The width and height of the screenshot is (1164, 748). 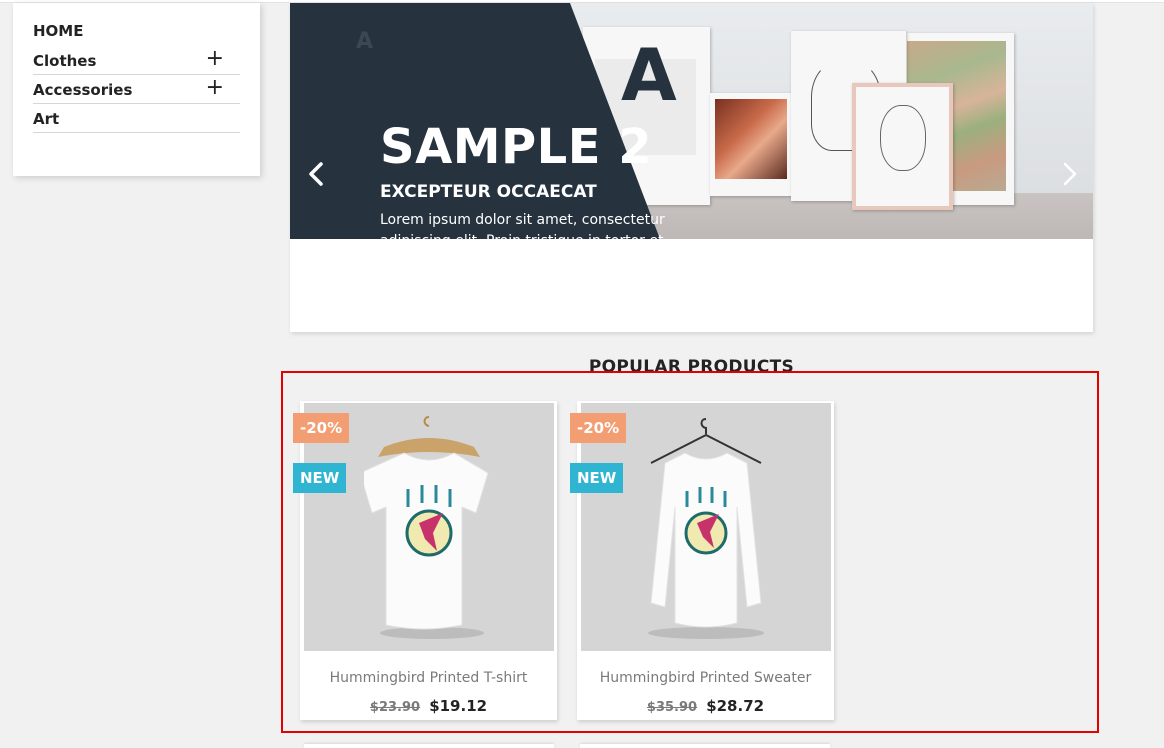 What do you see at coordinates (395, 707) in the screenshot?
I see `regular-price: $23.90` at bounding box center [395, 707].